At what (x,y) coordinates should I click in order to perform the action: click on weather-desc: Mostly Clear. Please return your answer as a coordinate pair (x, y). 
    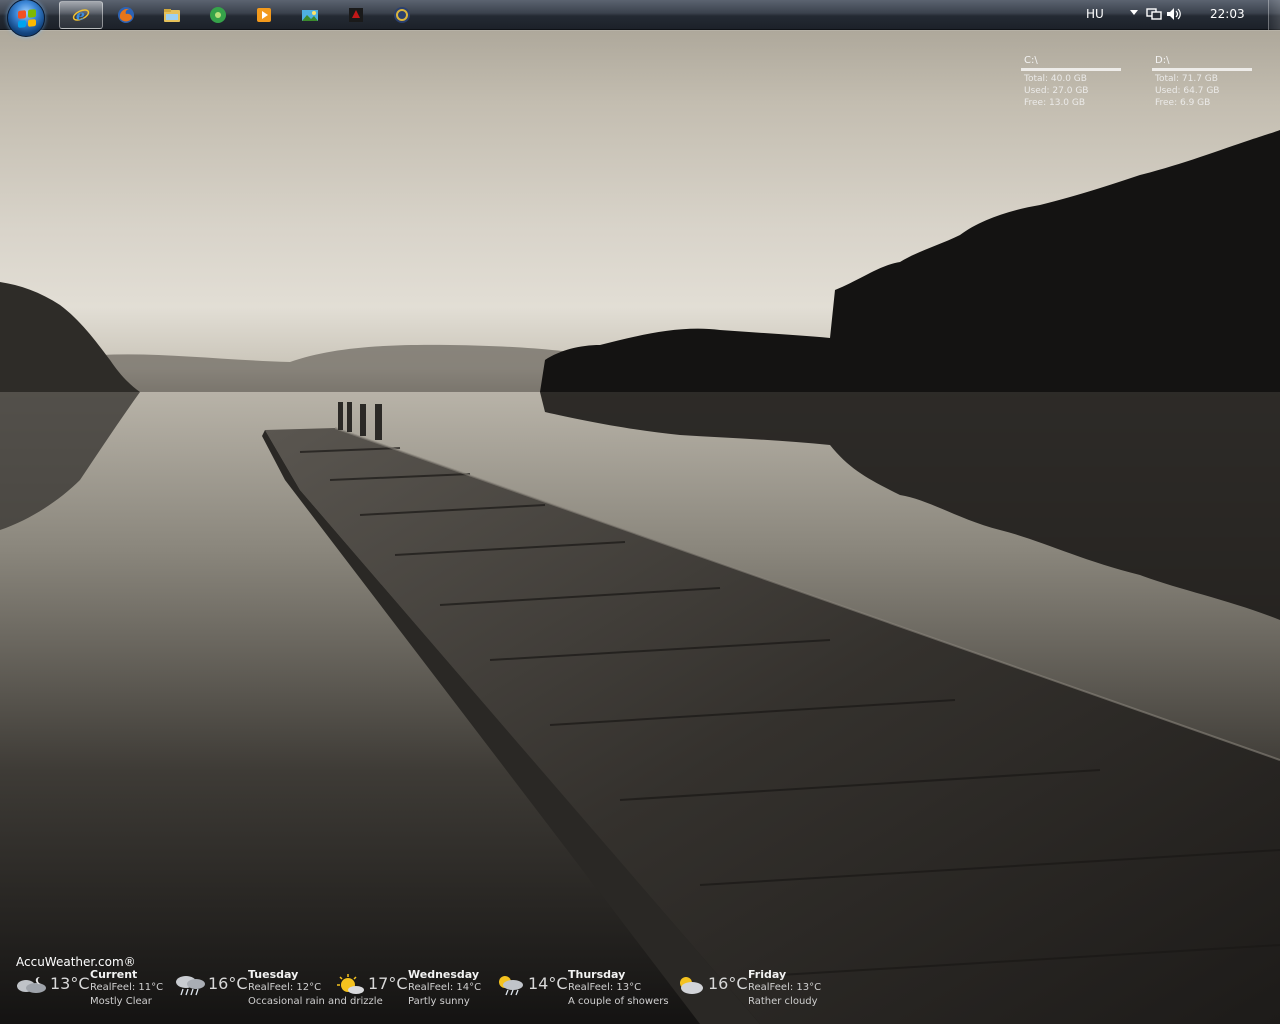
    Looking at the image, I should click on (121, 1001).